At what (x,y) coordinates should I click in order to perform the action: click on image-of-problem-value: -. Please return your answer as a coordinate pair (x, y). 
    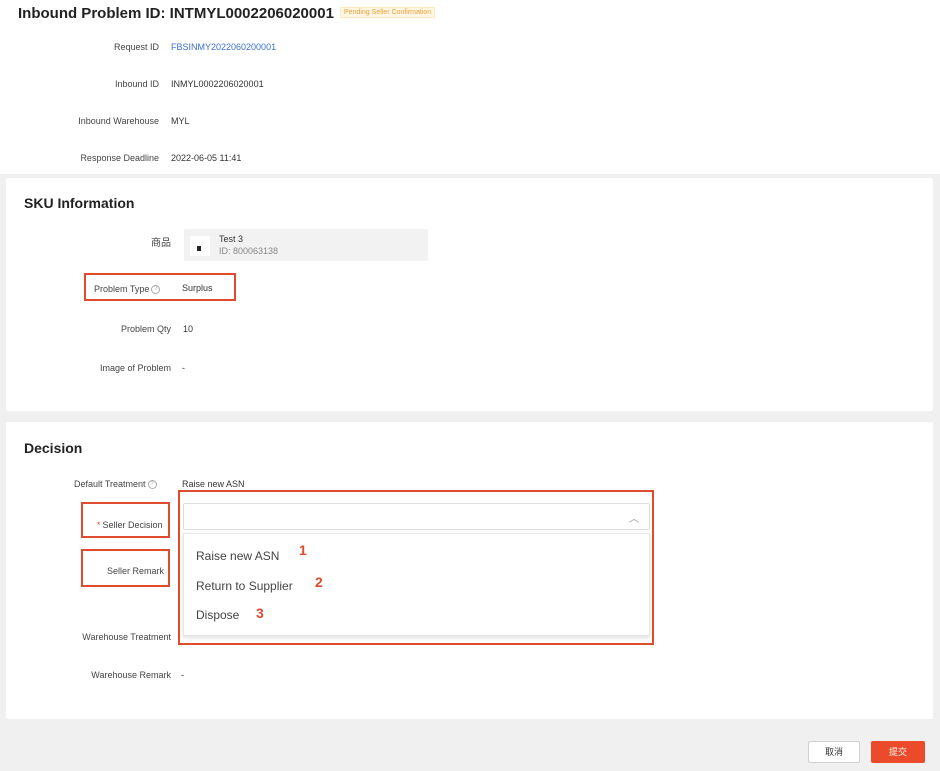
    Looking at the image, I should click on (183, 368).